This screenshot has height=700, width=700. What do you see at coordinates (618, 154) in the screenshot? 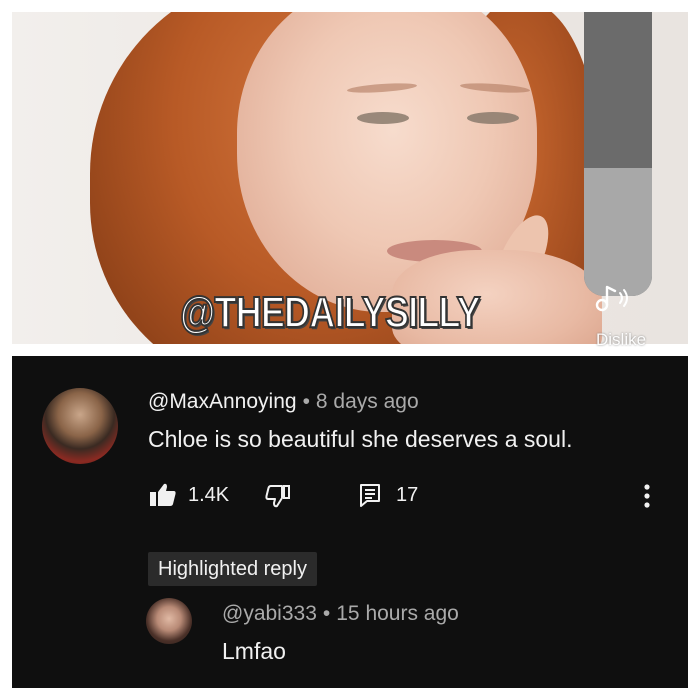
I see `volume-slider` at bounding box center [618, 154].